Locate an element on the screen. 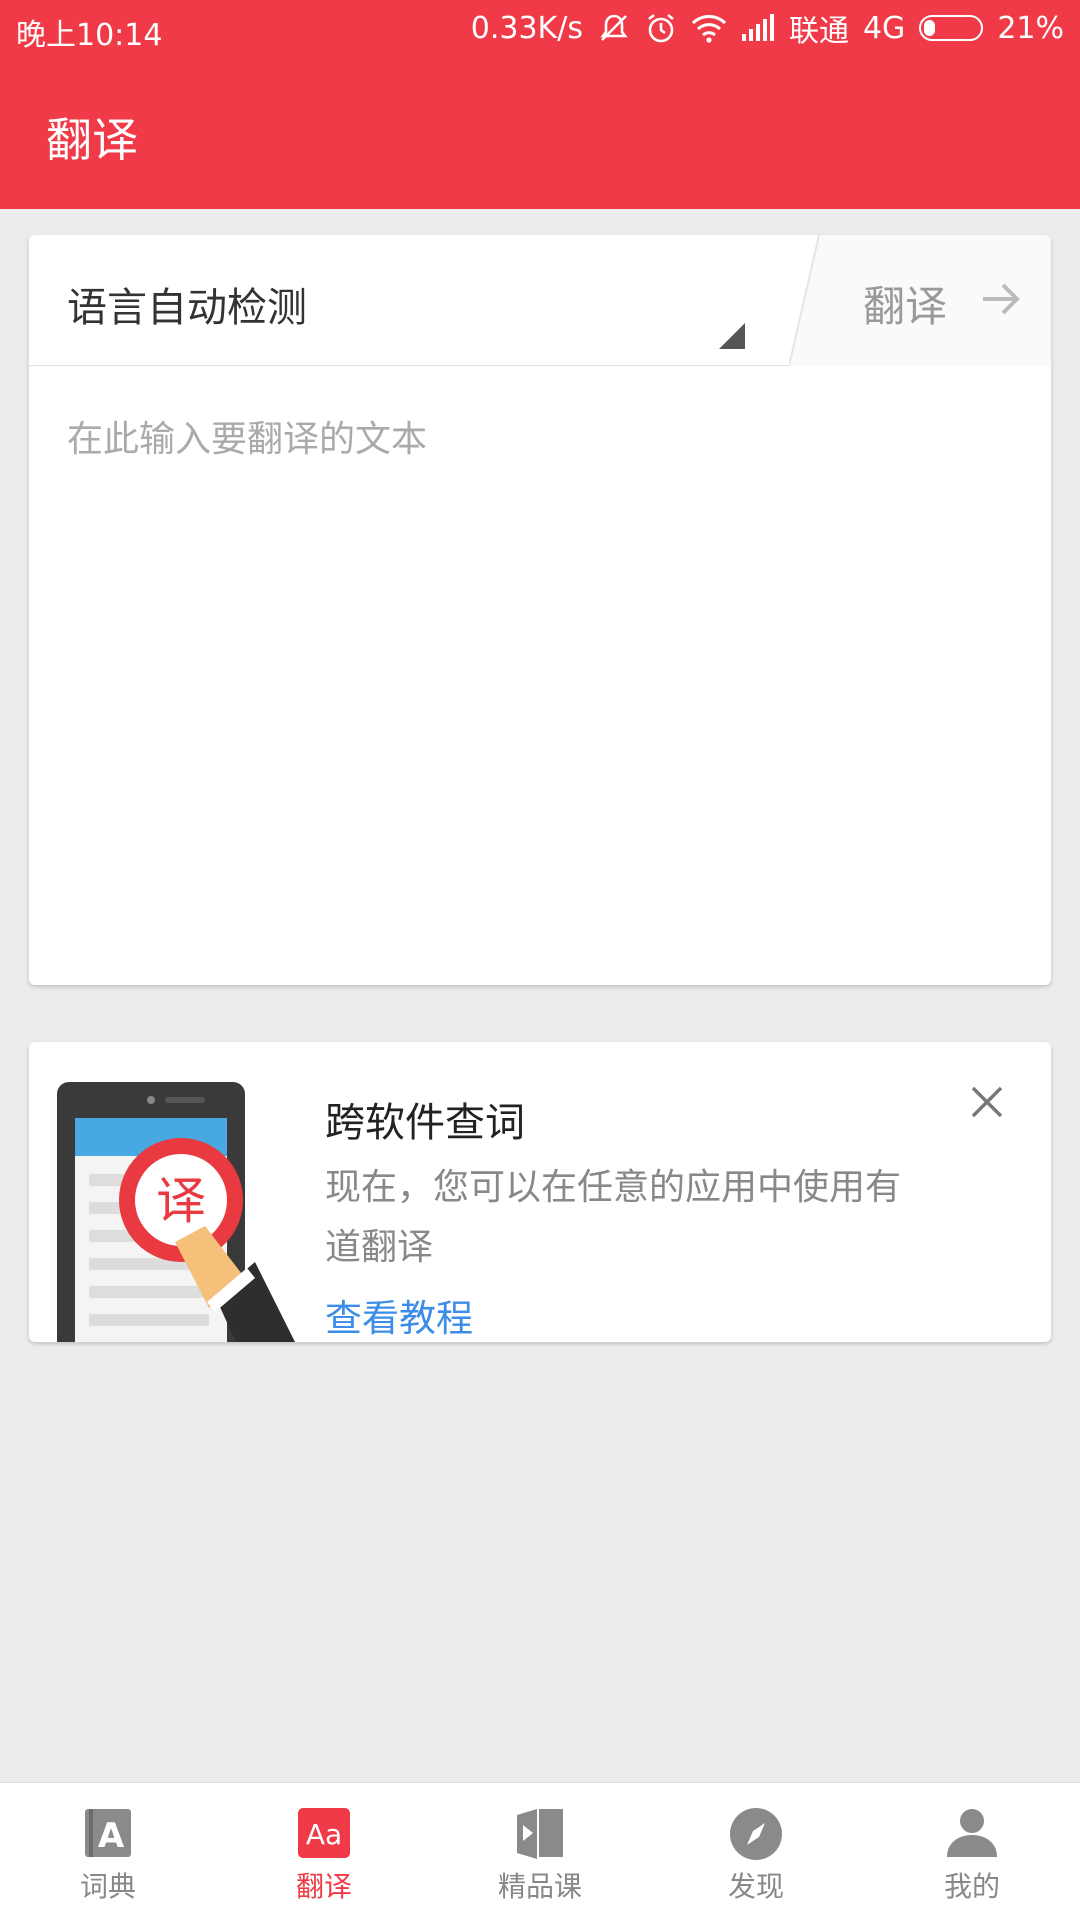 This screenshot has width=1080, height=1920. language-row: 语言自动检测 翻译 is located at coordinates (540, 300).